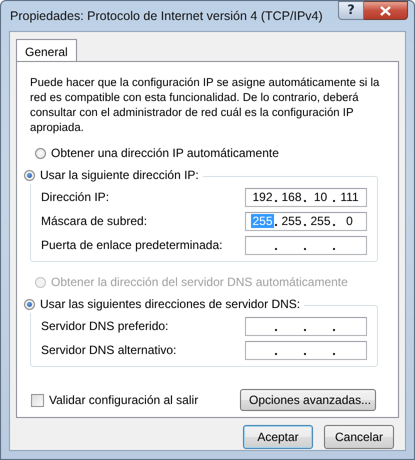 This screenshot has height=460, width=415. I want to click on window-title: Propiedades: Protocolo de Internet versión 4 (TCP/IPv4), so click(166, 16).